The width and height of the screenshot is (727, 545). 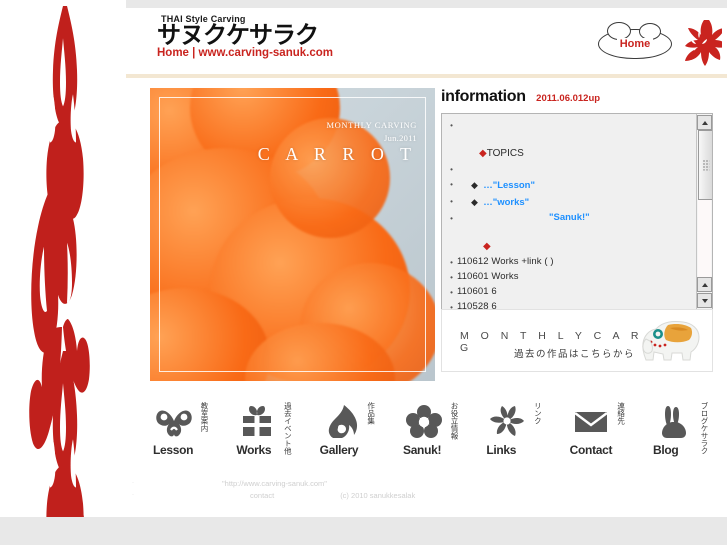 I want to click on scroll-up-button, so click(x=704, y=122).